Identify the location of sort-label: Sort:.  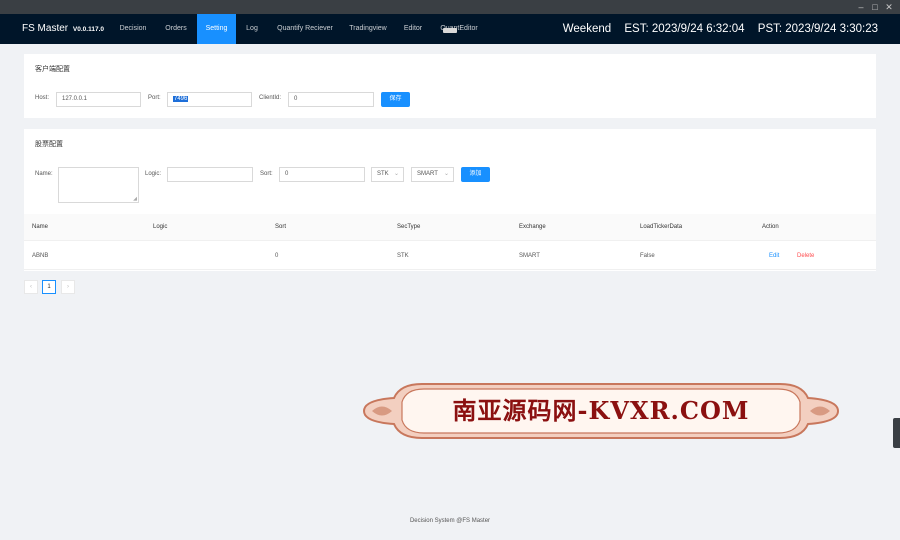
(266, 174).